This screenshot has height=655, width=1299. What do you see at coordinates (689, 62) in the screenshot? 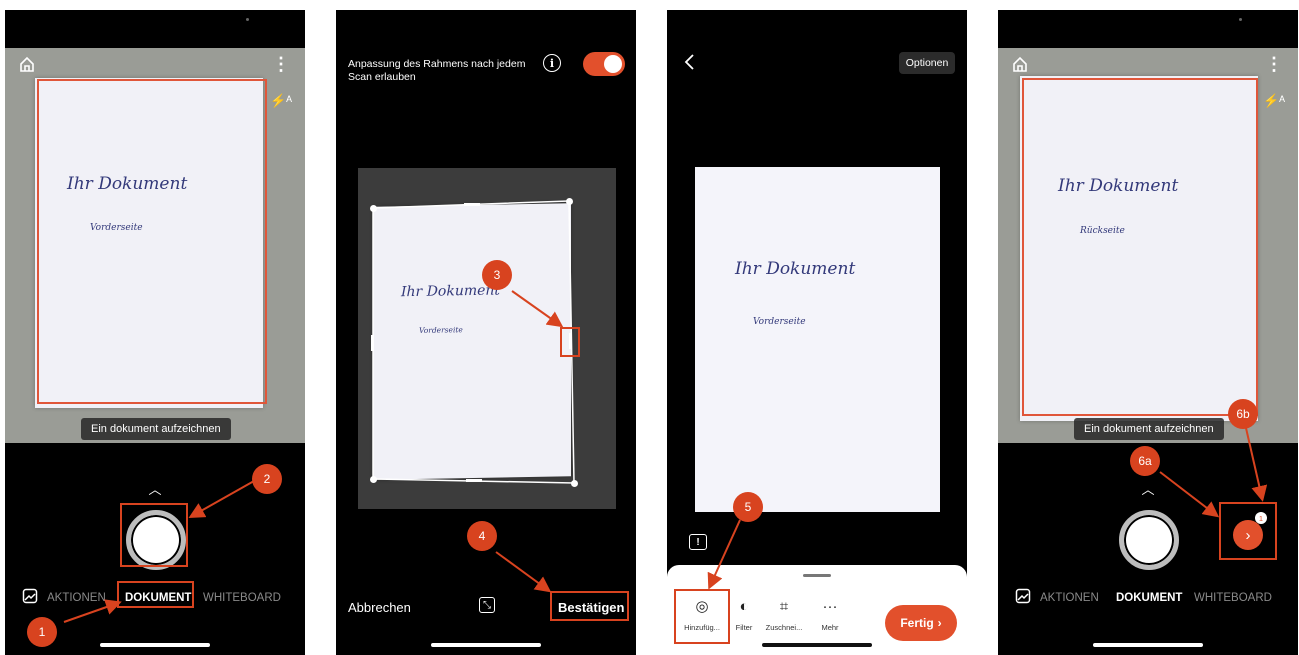
I see `back-icon` at bounding box center [689, 62].